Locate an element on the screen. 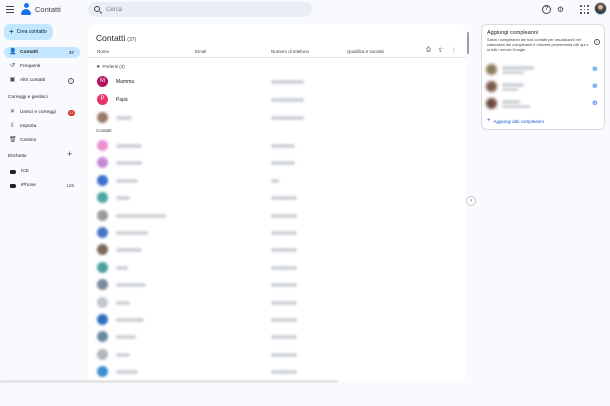  expand-panel-button: › is located at coordinates (471, 201).